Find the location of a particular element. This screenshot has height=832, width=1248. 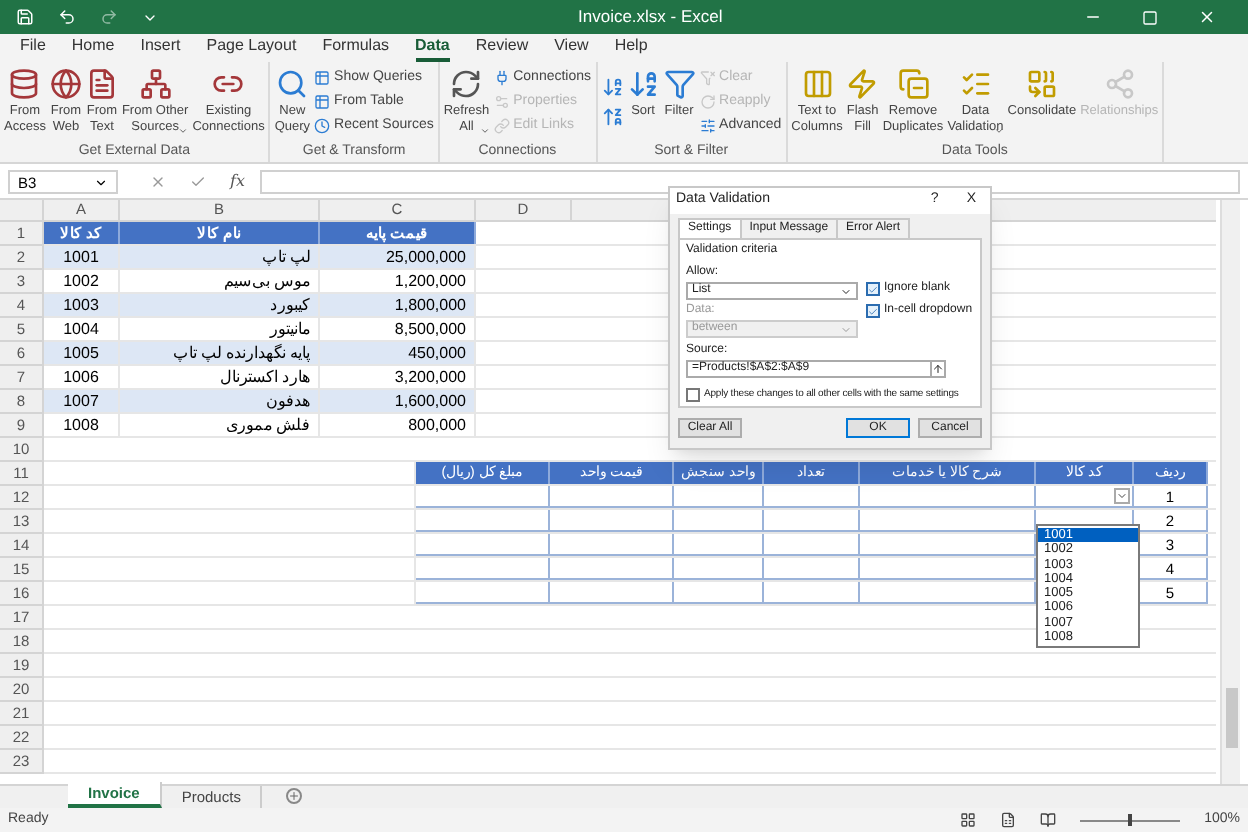

settings-icon is located at coordinates (501, 101).